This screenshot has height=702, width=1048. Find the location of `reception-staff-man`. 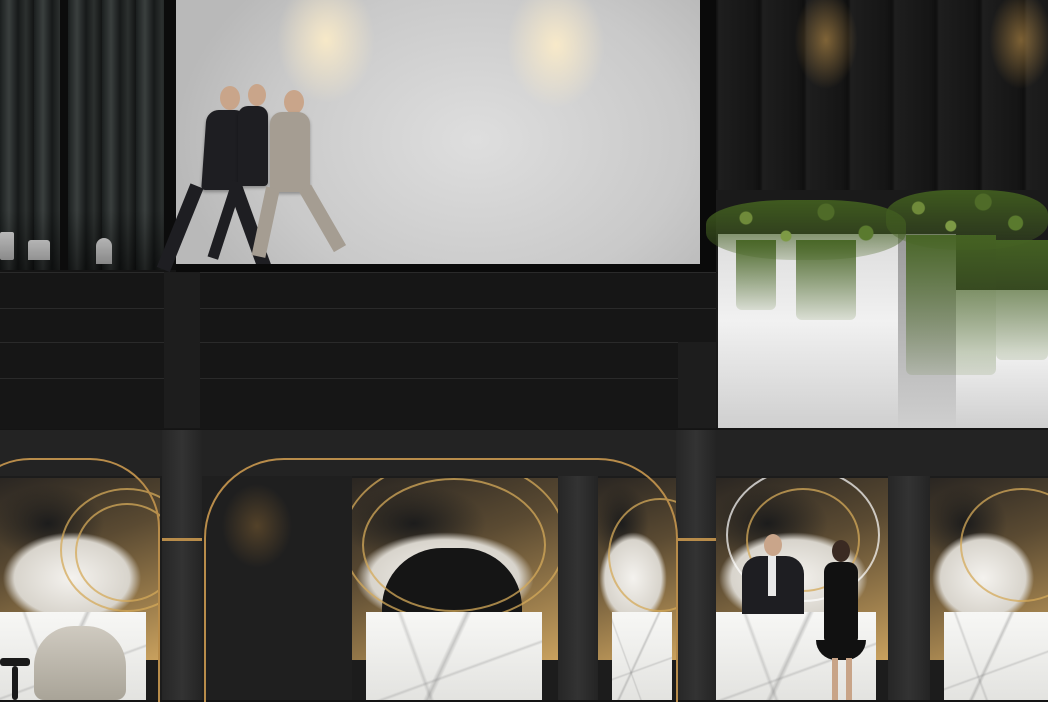

reception-staff-man is located at coordinates (775, 574).